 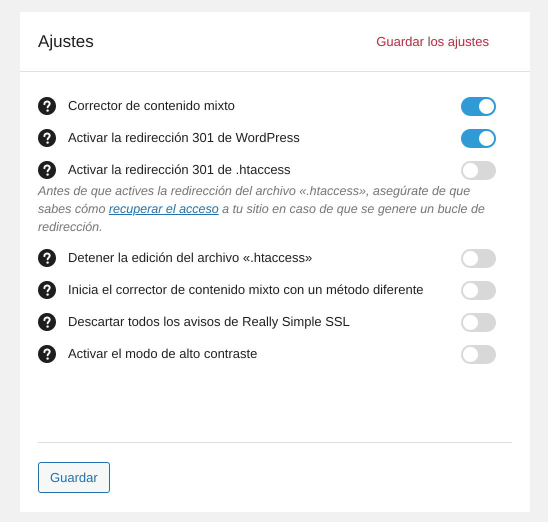 What do you see at coordinates (180, 170) in the screenshot?
I see `setting-label: Activar la redirección 301 de .htaccess` at bounding box center [180, 170].